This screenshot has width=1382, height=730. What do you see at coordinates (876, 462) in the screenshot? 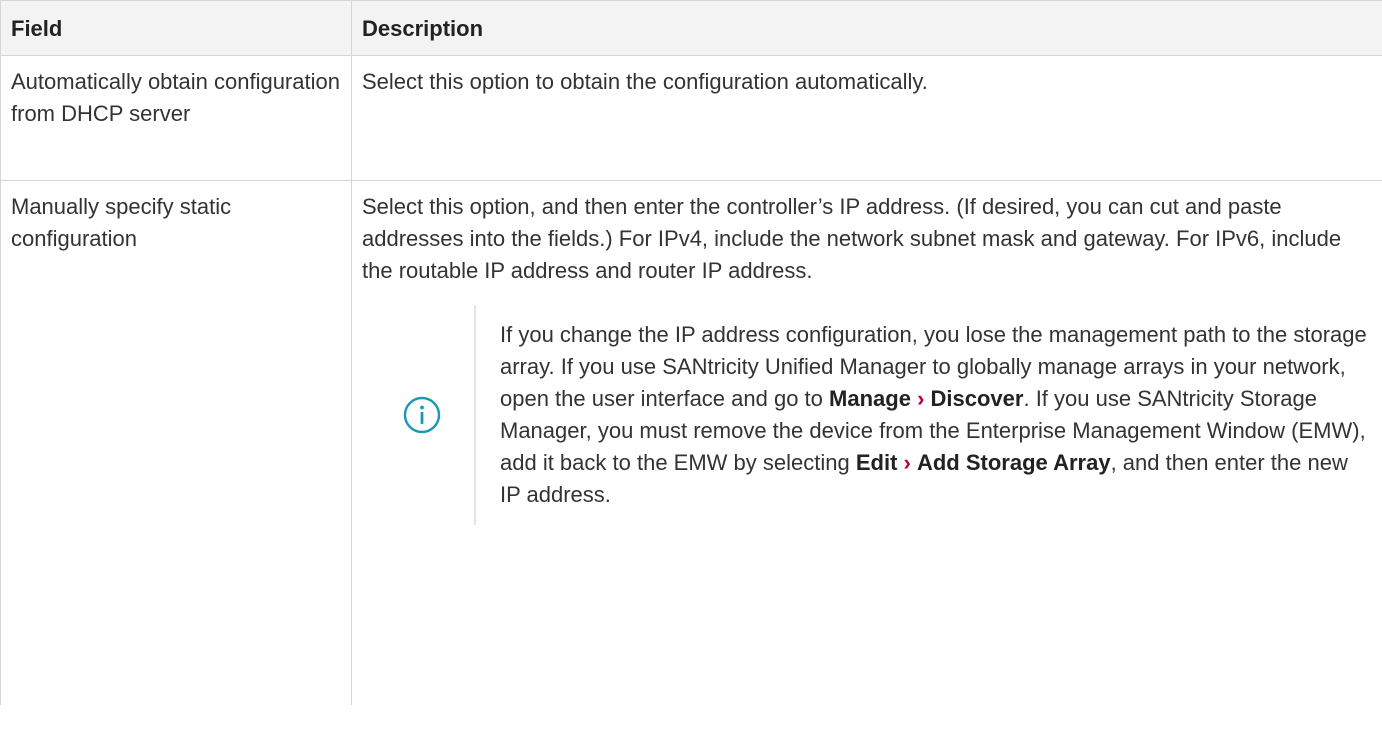
I see `menu-path-edit: Edit` at bounding box center [876, 462].